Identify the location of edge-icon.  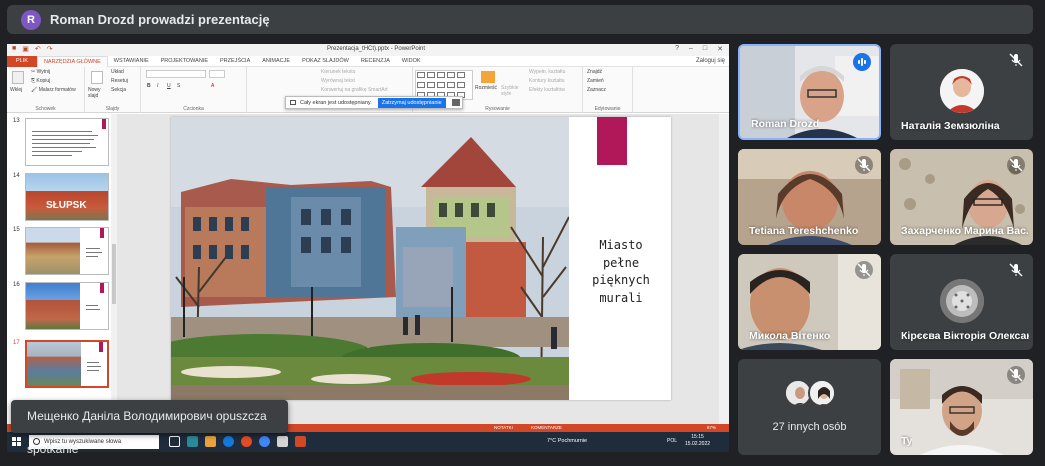
(228, 441).